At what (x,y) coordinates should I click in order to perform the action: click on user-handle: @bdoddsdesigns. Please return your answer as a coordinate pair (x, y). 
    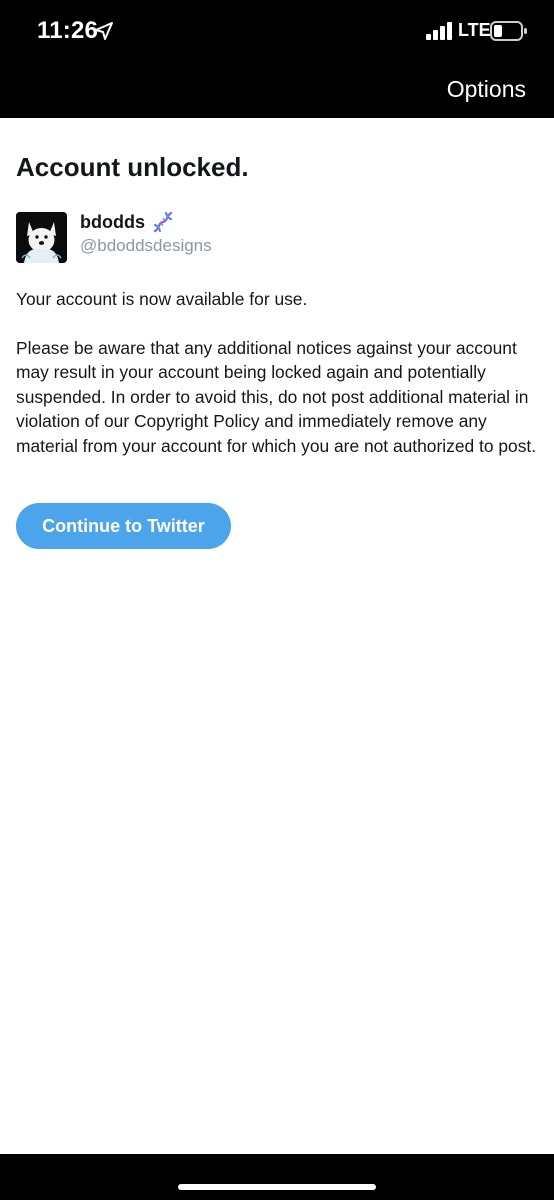
    Looking at the image, I should click on (146, 245).